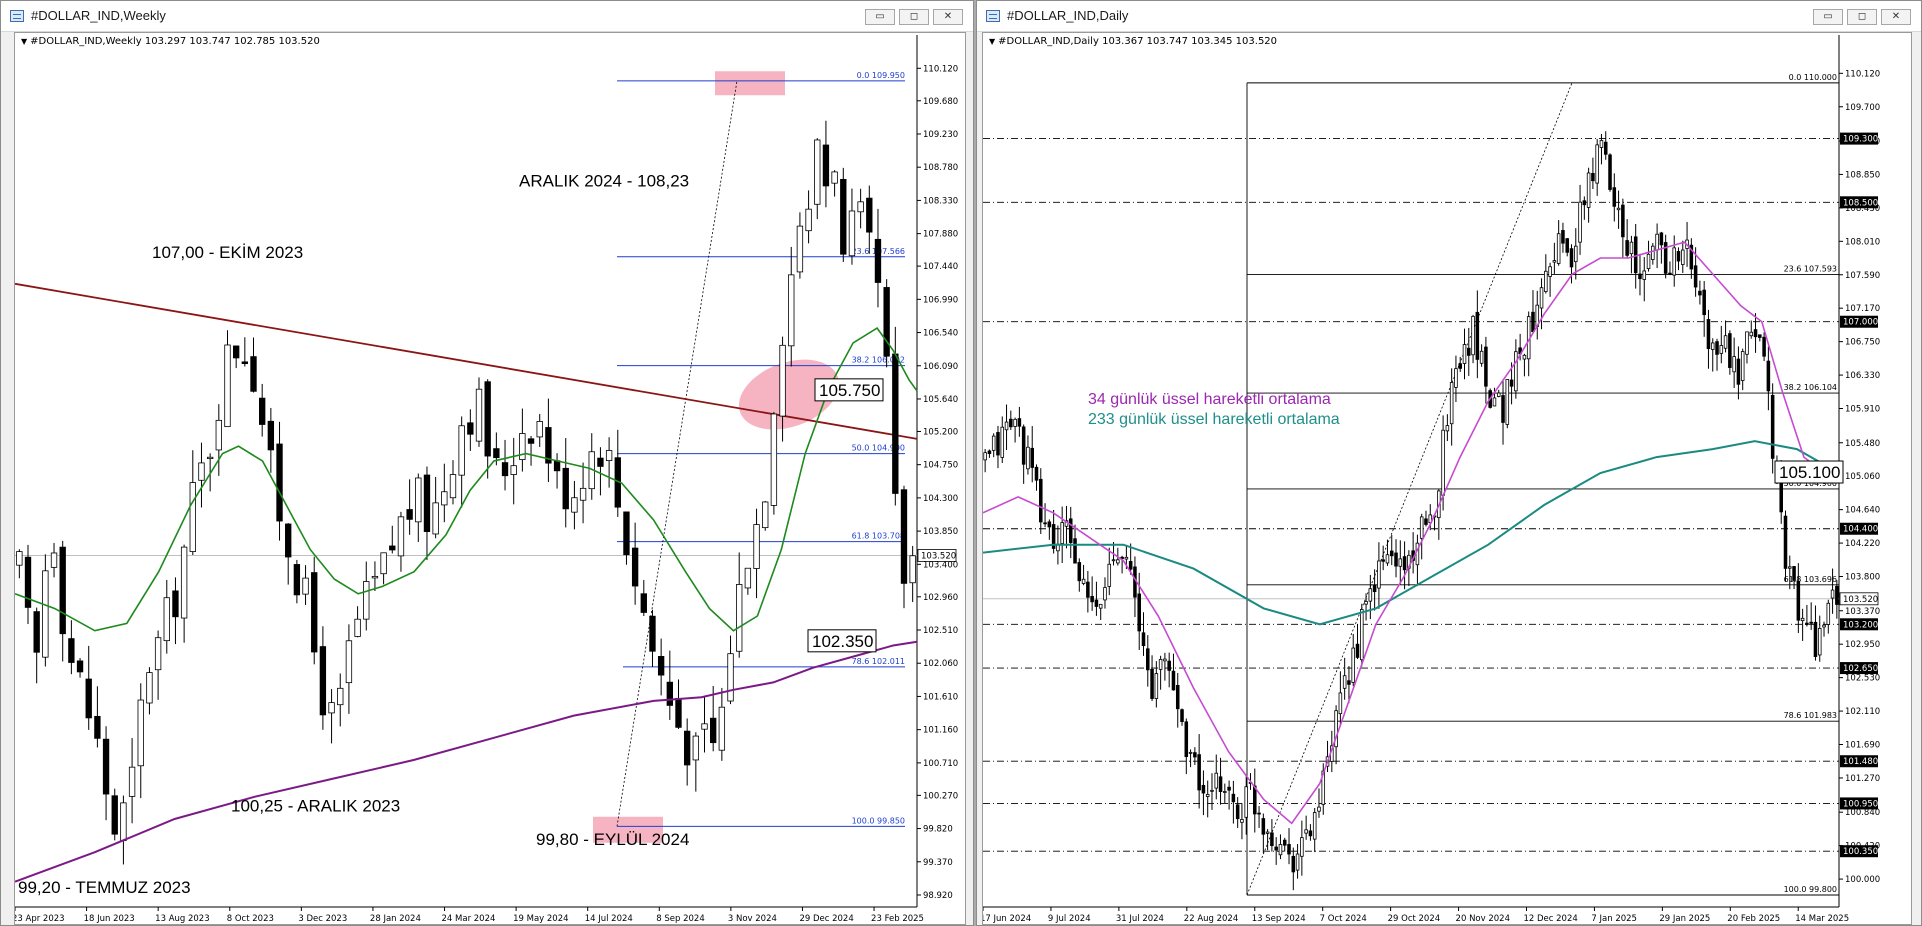 This screenshot has width=1922, height=926. Describe the element at coordinates (940, 499) in the screenshot. I see `y-tick-label: 104.300` at that location.